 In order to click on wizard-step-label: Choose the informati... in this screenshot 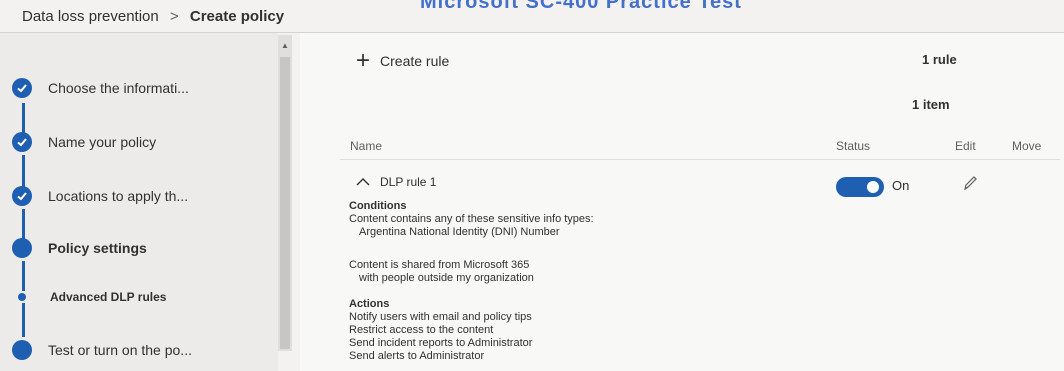, I will do `click(118, 88)`.